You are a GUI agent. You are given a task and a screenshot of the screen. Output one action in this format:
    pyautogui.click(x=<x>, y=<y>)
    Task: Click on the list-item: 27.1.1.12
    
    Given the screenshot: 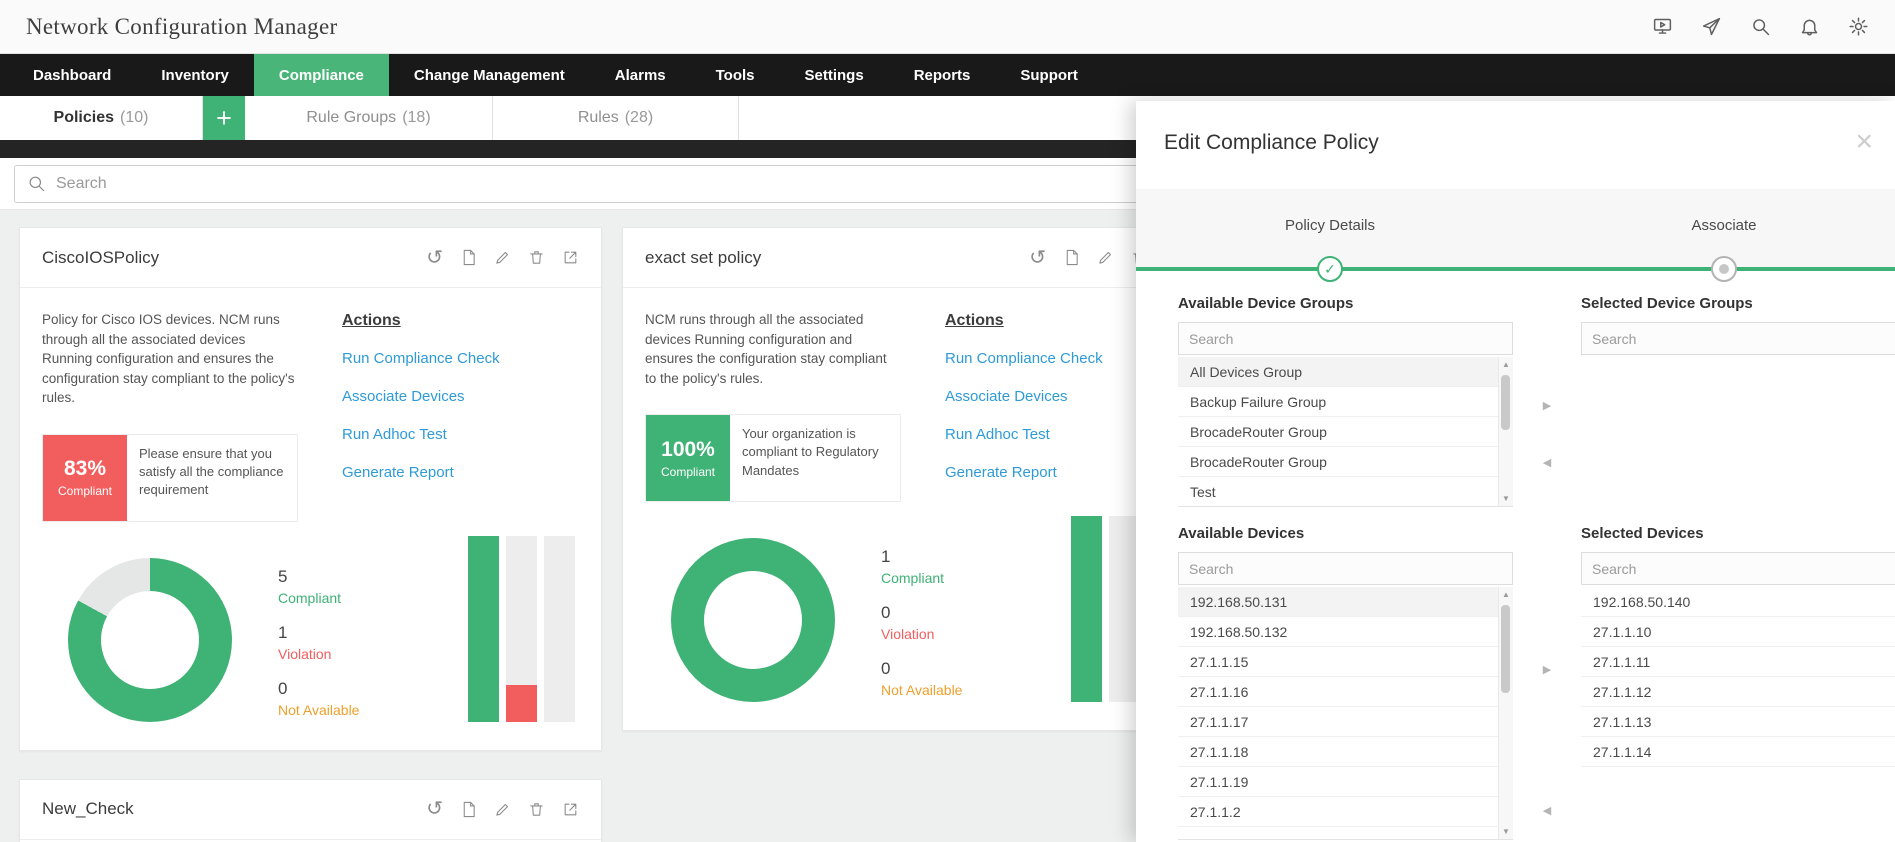 What is the action you would take?
    pyautogui.click(x=1738, y=692)
    